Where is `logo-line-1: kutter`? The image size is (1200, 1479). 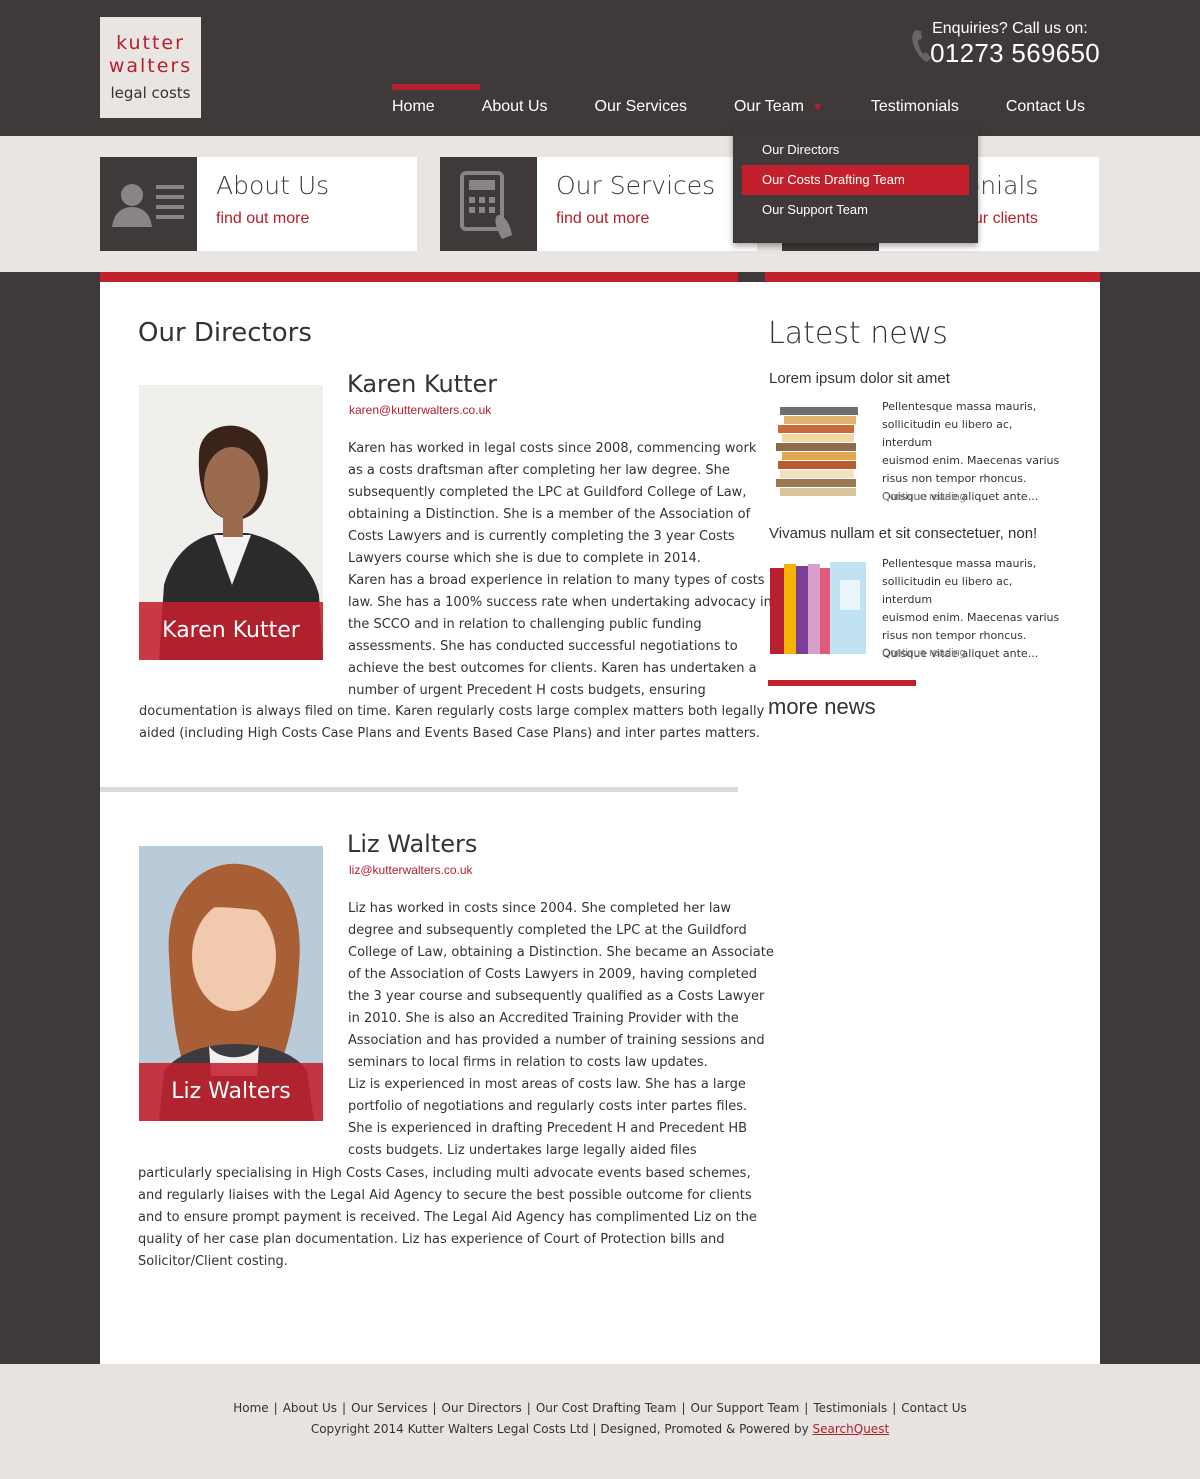 logo-line-1: kutter is located at coordinates (150, 43).